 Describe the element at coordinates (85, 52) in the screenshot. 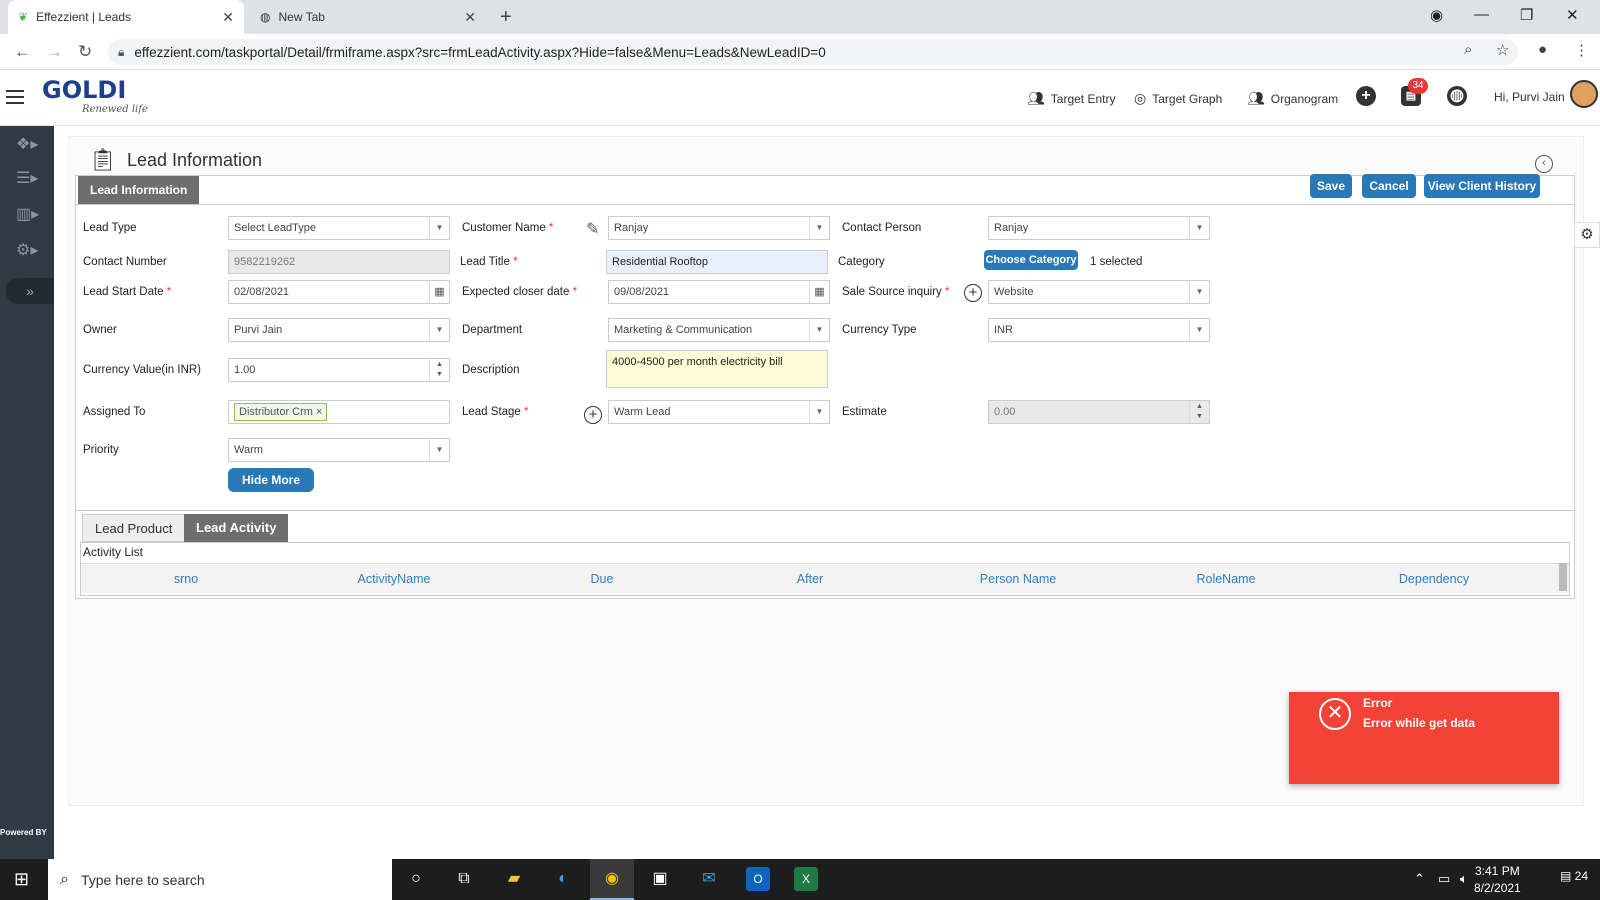

I see `reload-icon: ↻` at that location.